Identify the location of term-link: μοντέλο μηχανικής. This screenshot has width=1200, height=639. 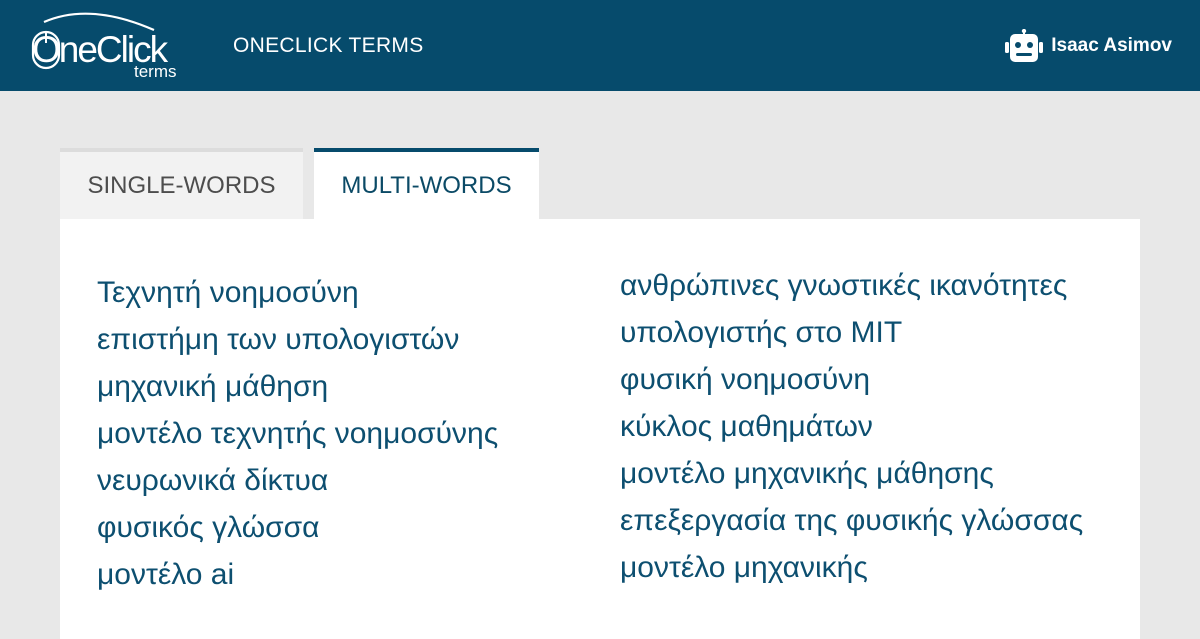
(851, 567).